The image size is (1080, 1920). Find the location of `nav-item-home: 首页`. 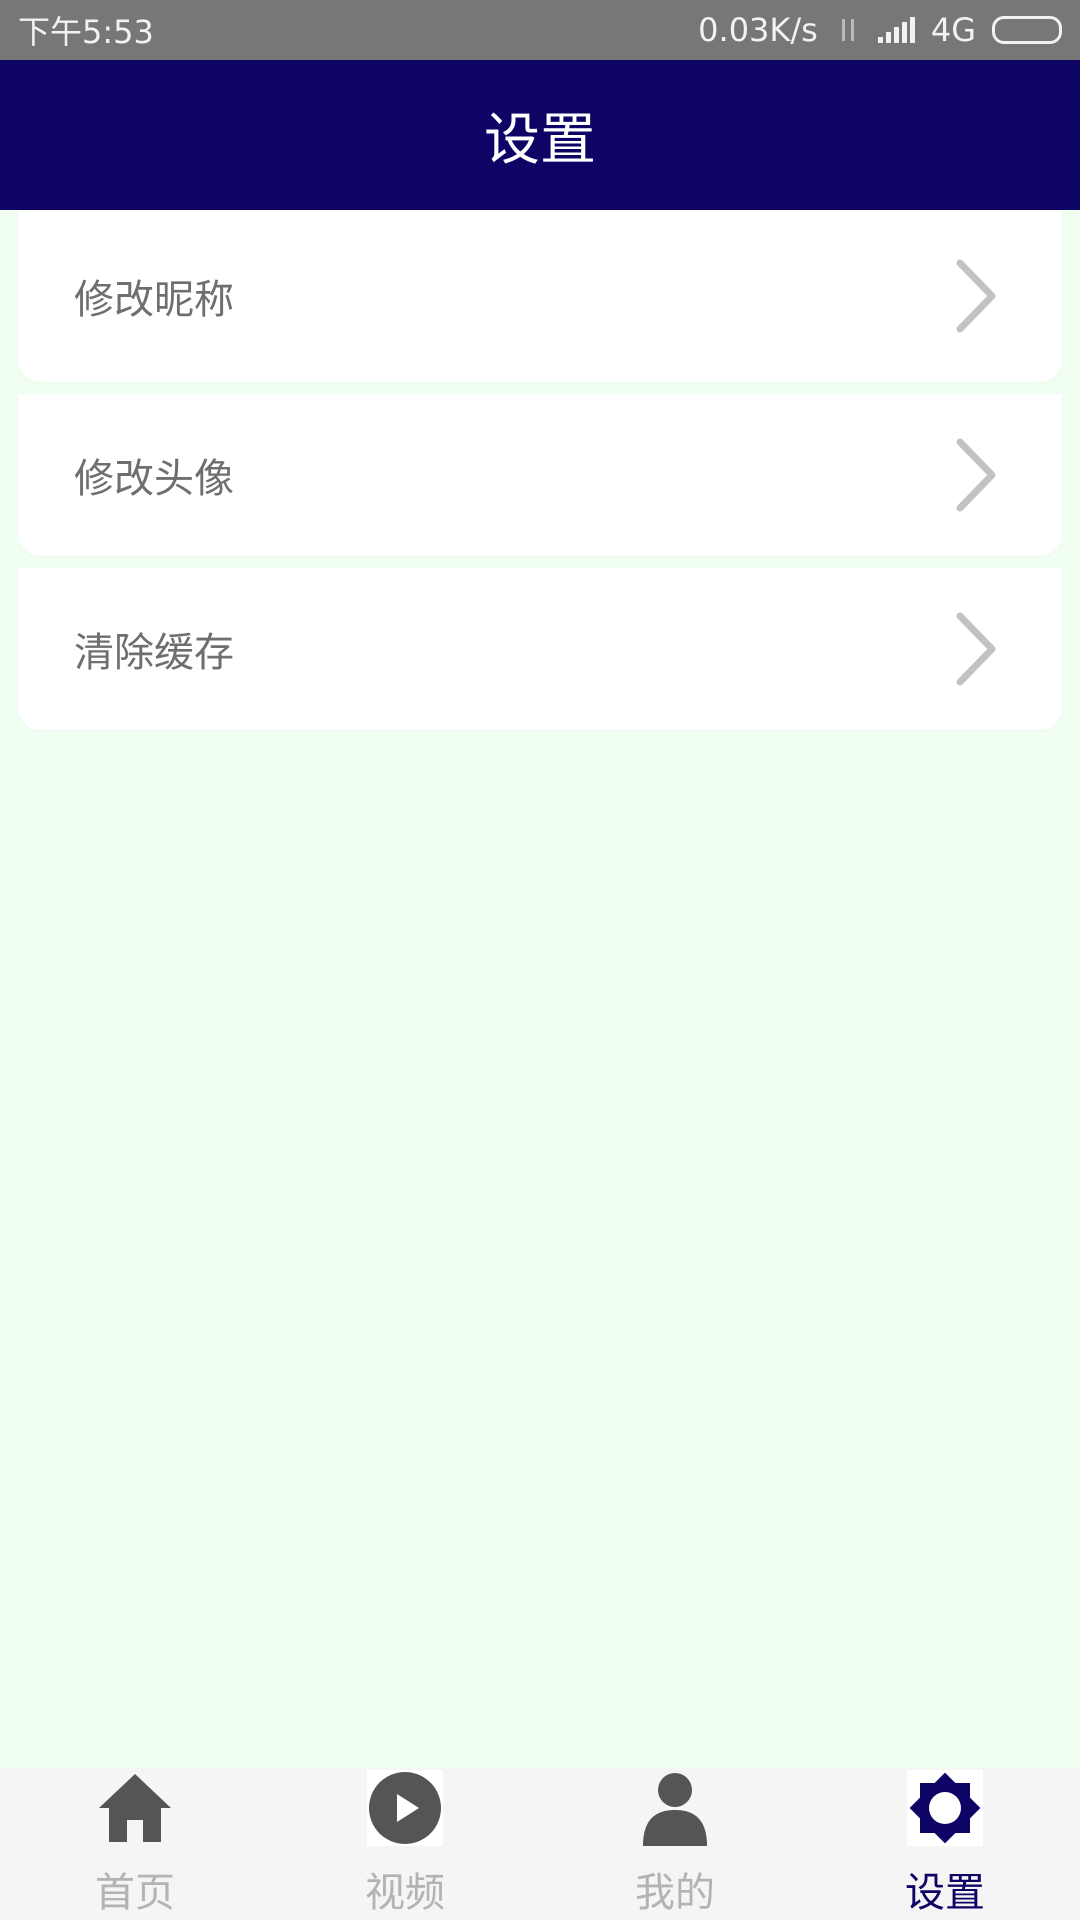

nav-item-home: 首页 is located at coordinates (135, 1844).